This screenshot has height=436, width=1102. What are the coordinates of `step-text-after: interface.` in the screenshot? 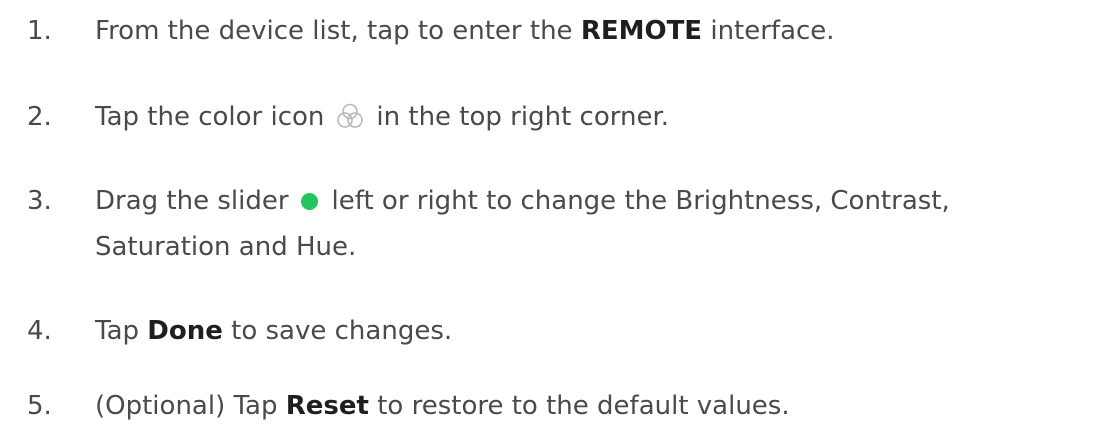 It's located at (768, 31).